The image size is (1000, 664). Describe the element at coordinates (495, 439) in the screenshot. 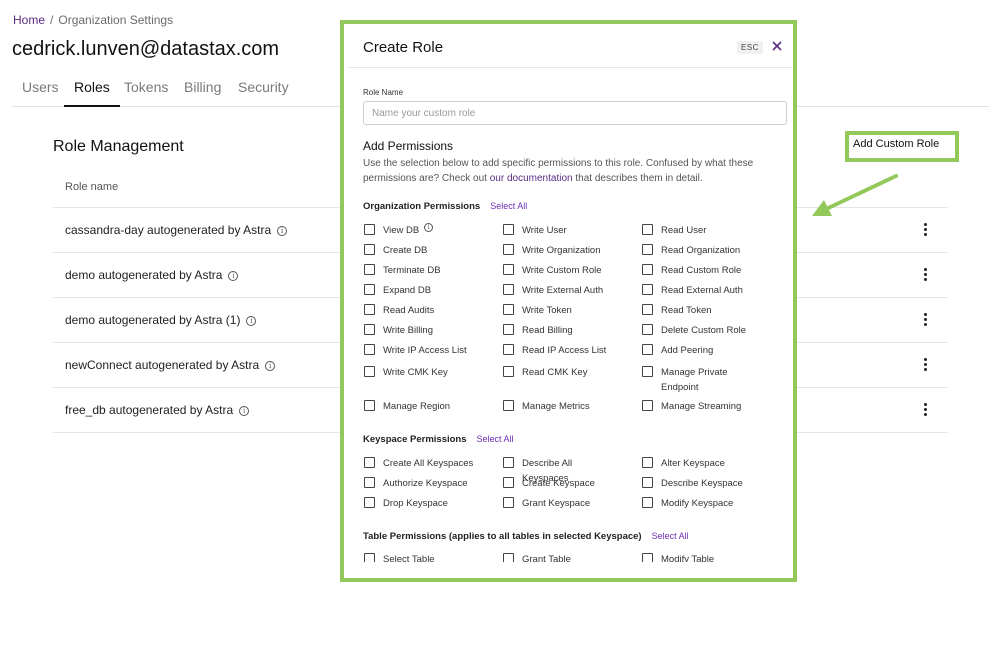

I see `keyspace-select-all-link: Select All` at that location.